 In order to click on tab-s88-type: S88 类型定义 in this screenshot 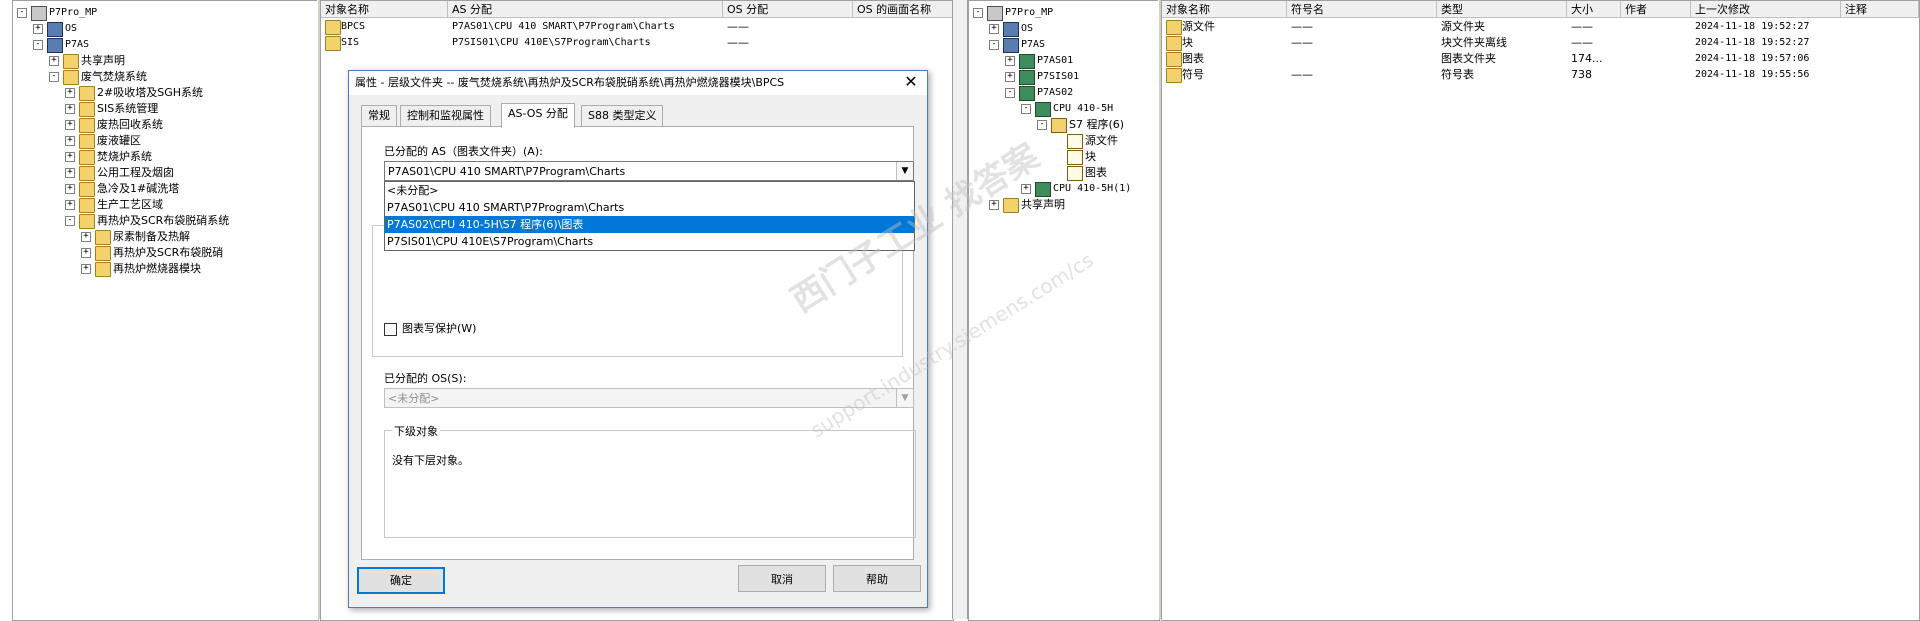, I will do `click(622, 115)`.